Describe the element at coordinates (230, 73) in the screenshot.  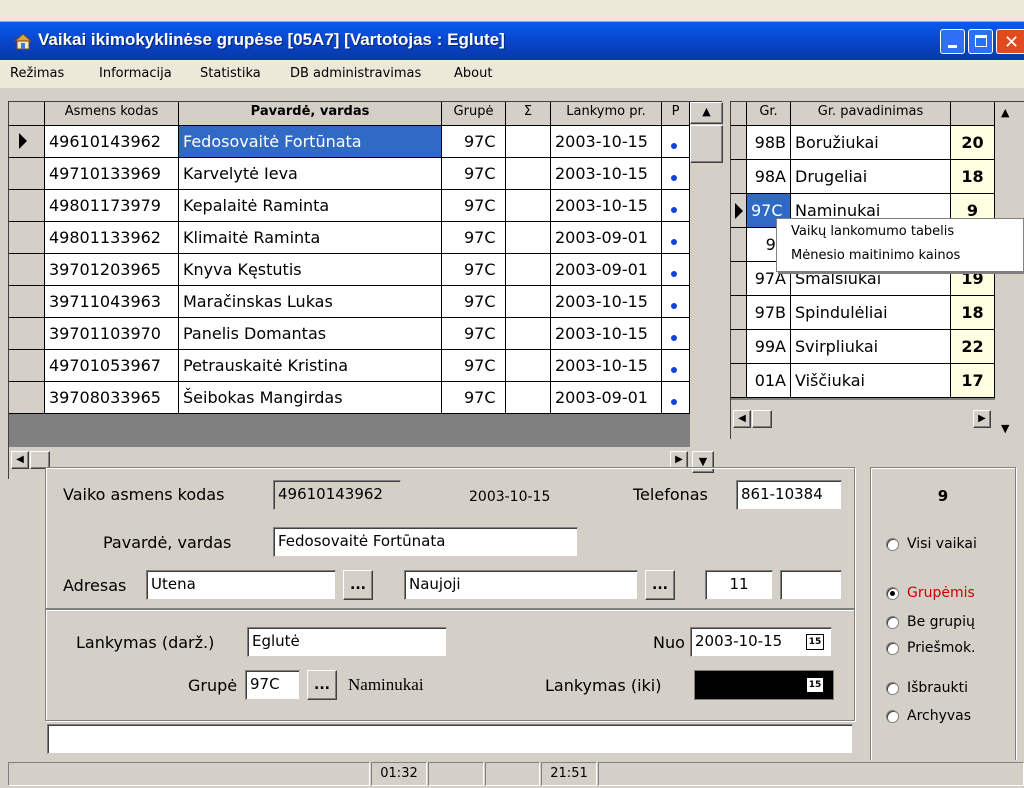
I see `menu-statistika: Statistika` at that location.